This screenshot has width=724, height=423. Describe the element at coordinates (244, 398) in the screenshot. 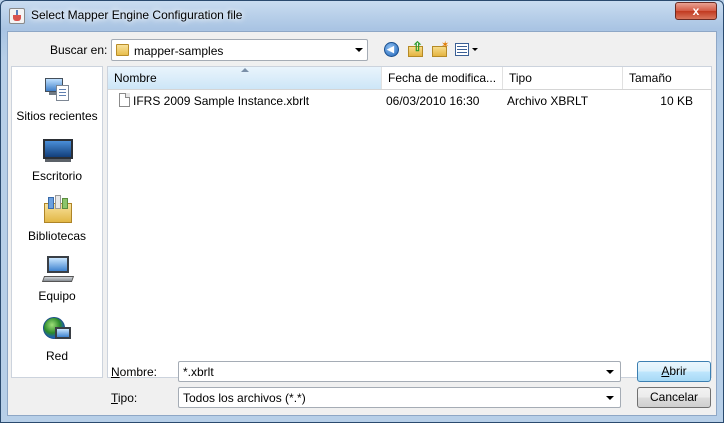

I see `file-type-value: Todos los archivos (*.*)` at that location.